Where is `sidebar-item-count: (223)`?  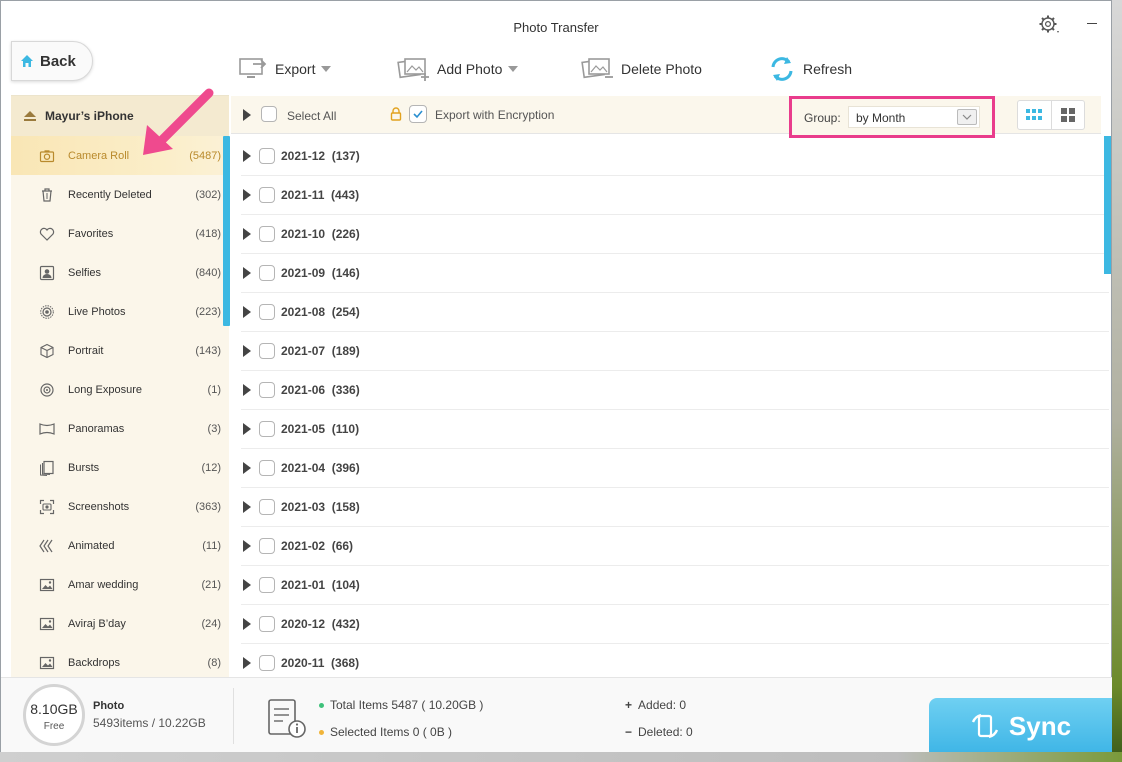 sidebar-item-count: (223) is located at coordinates (208, 311).